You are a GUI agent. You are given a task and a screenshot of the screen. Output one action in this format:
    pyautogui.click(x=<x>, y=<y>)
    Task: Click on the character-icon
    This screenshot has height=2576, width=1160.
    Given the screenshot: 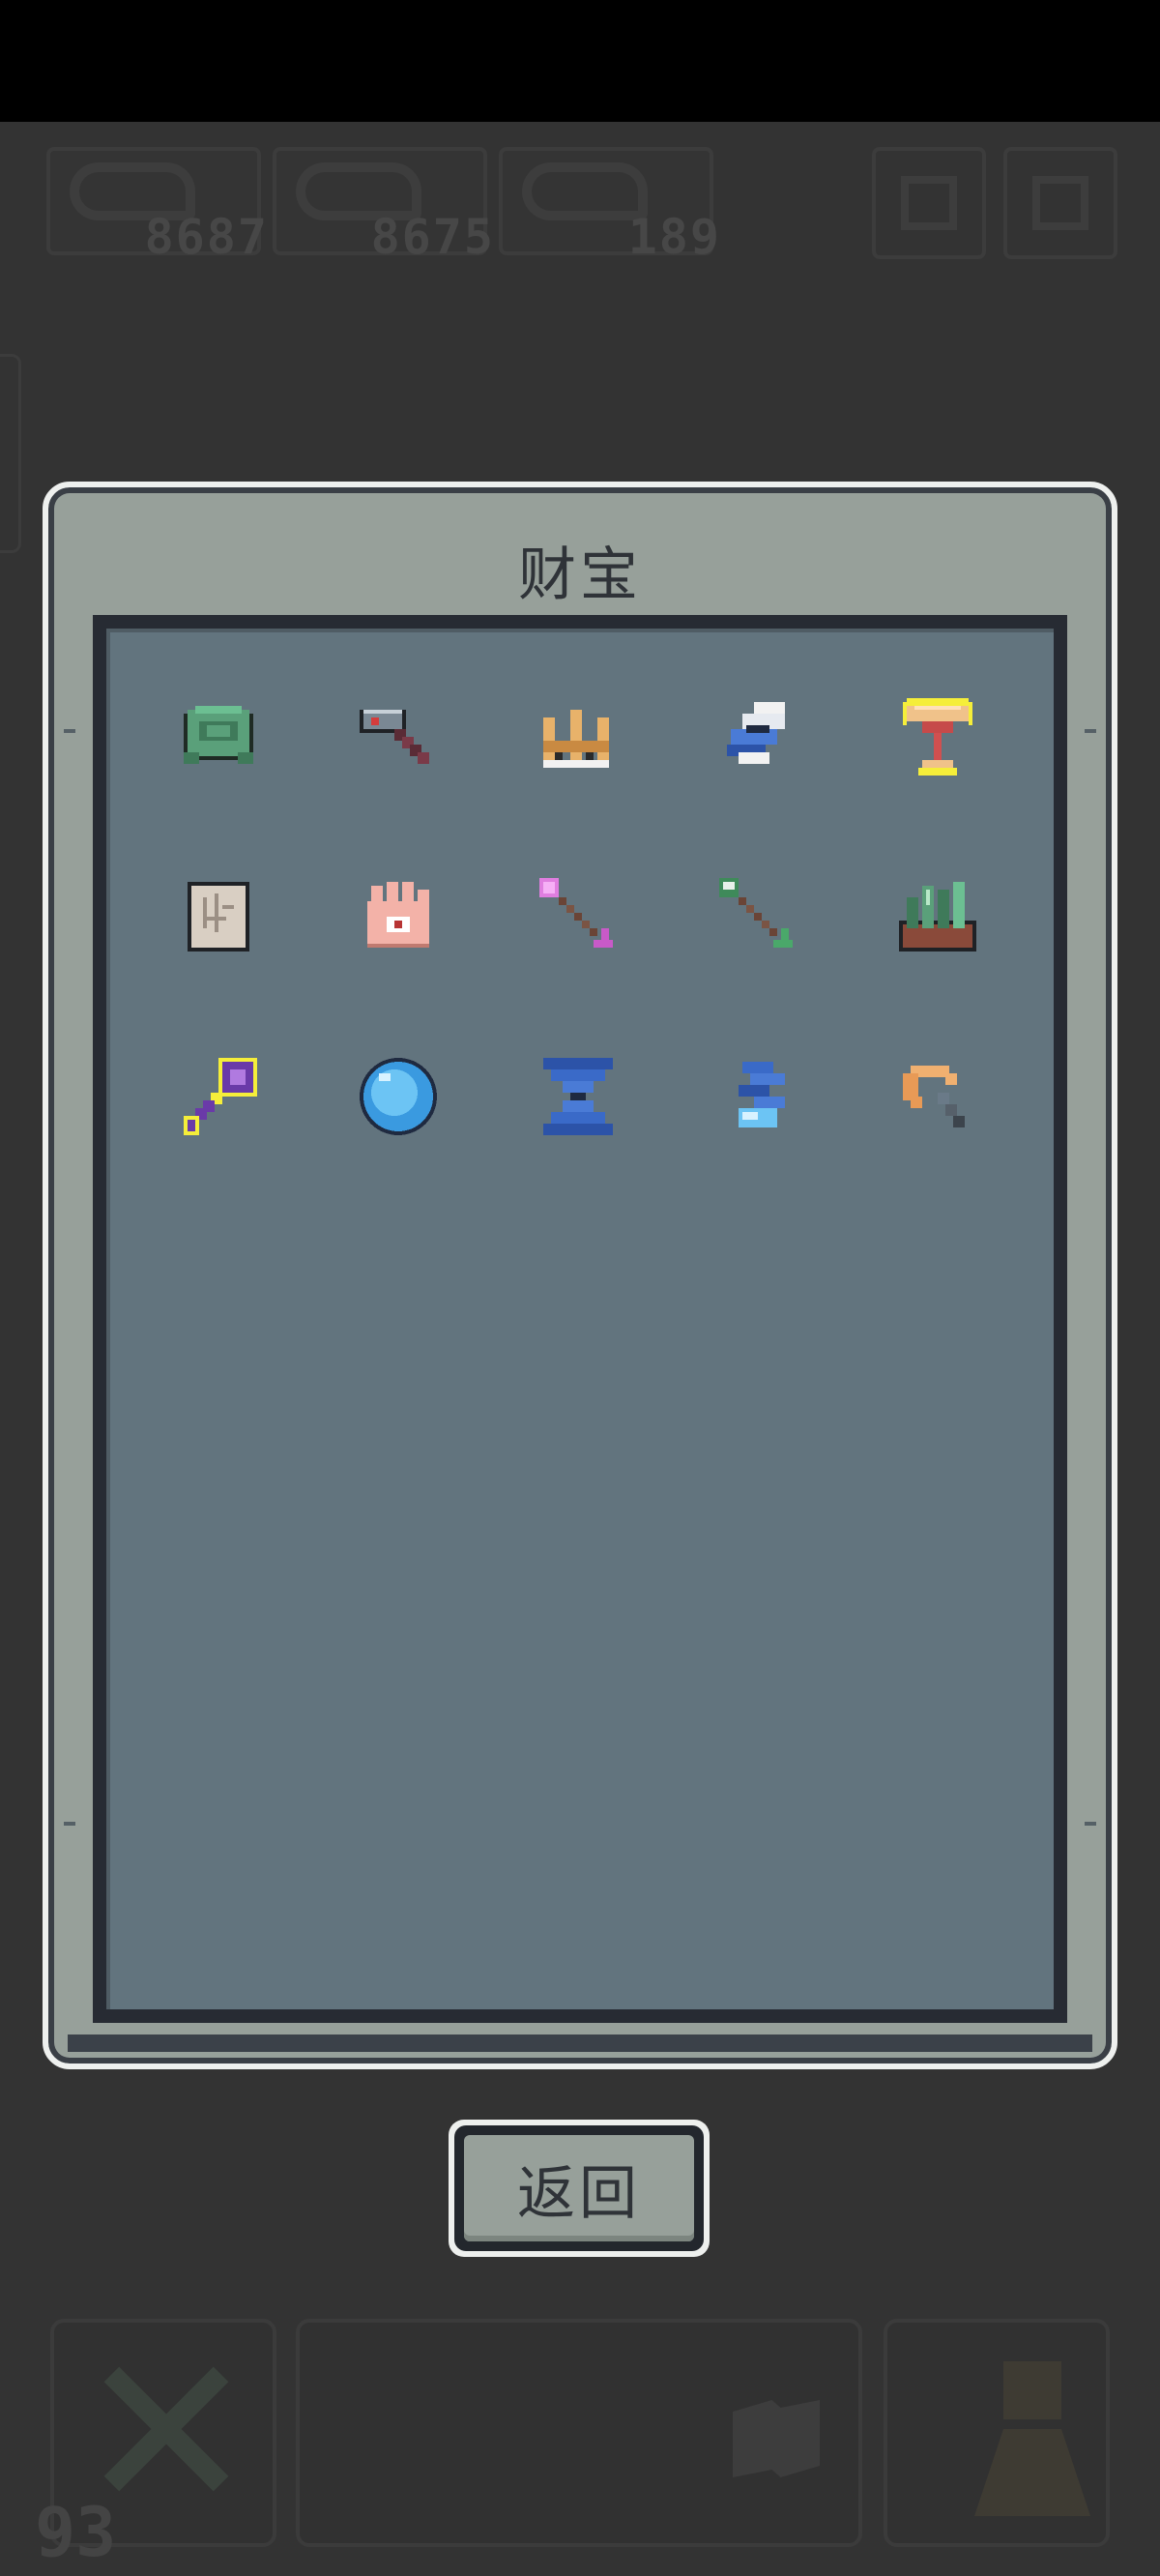 What is the action you would take?
    pyautogui.click(x=1032, y=2438)
    